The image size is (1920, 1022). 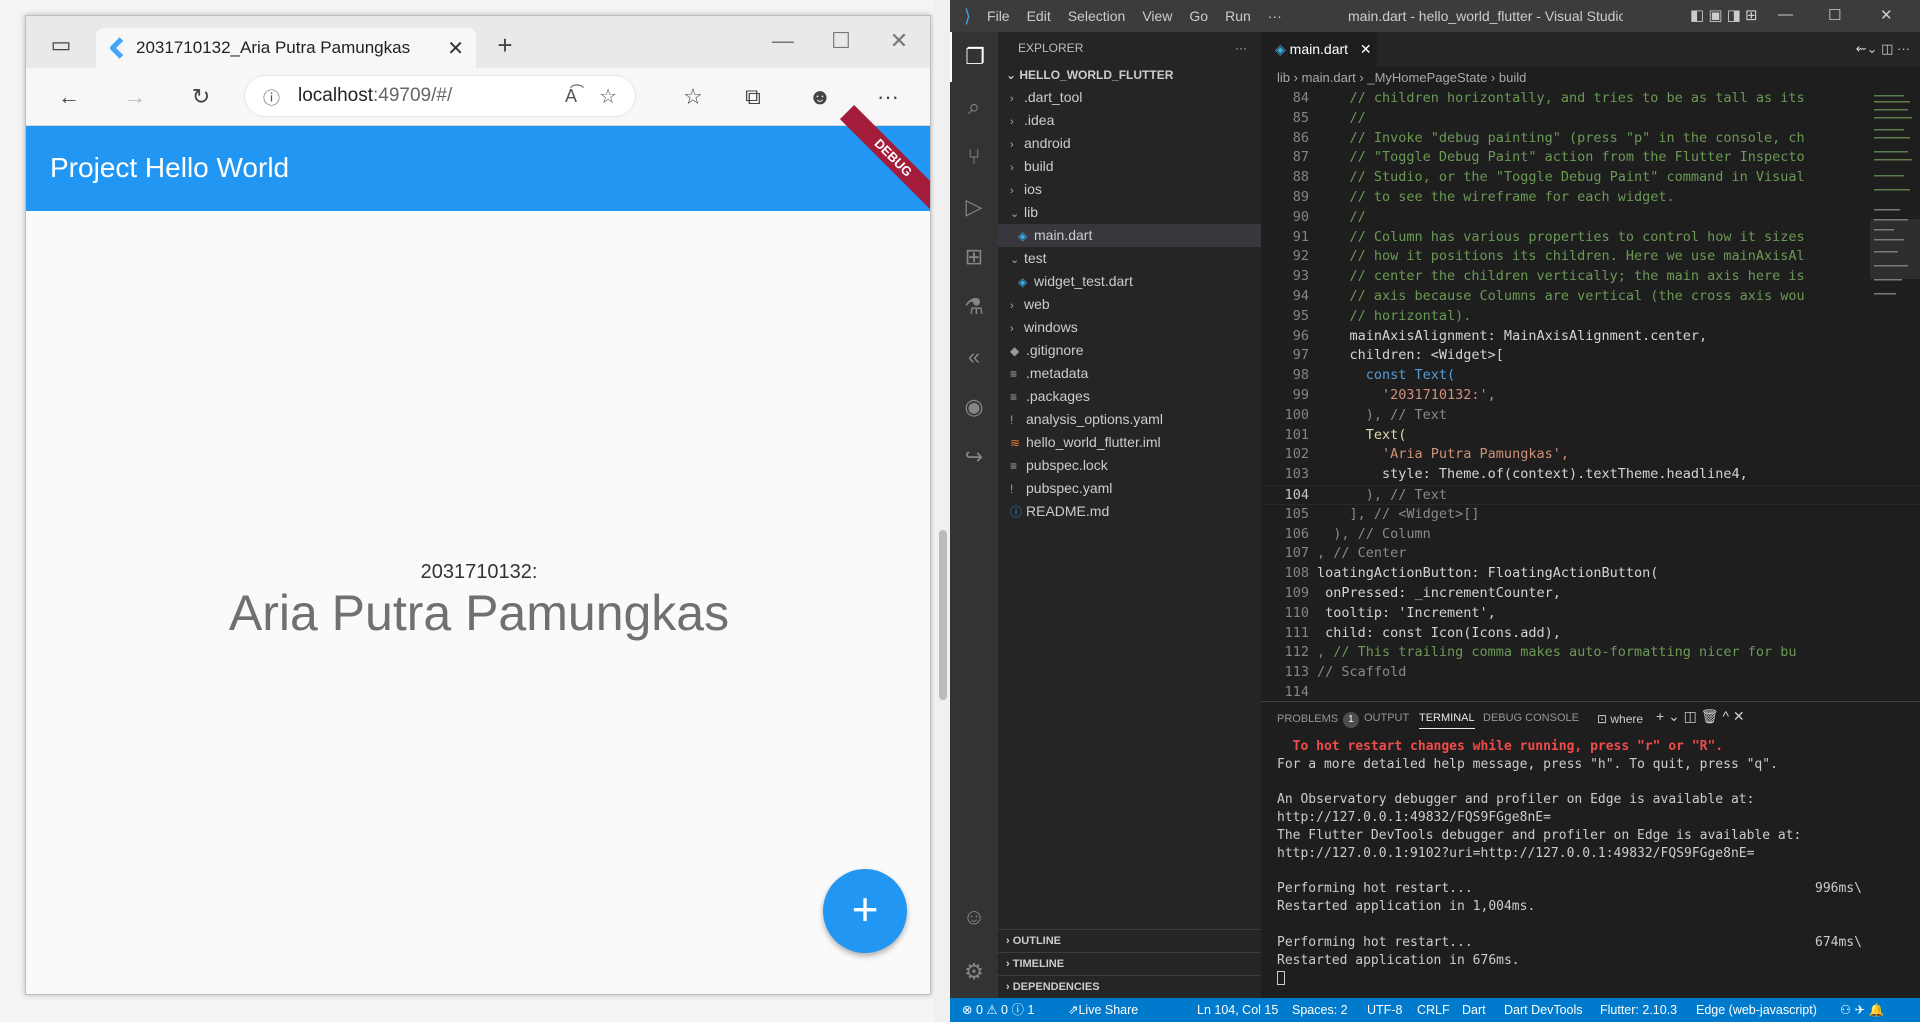 I want to click on tab-actions-icon: ▭, so click(x=61, y=45).